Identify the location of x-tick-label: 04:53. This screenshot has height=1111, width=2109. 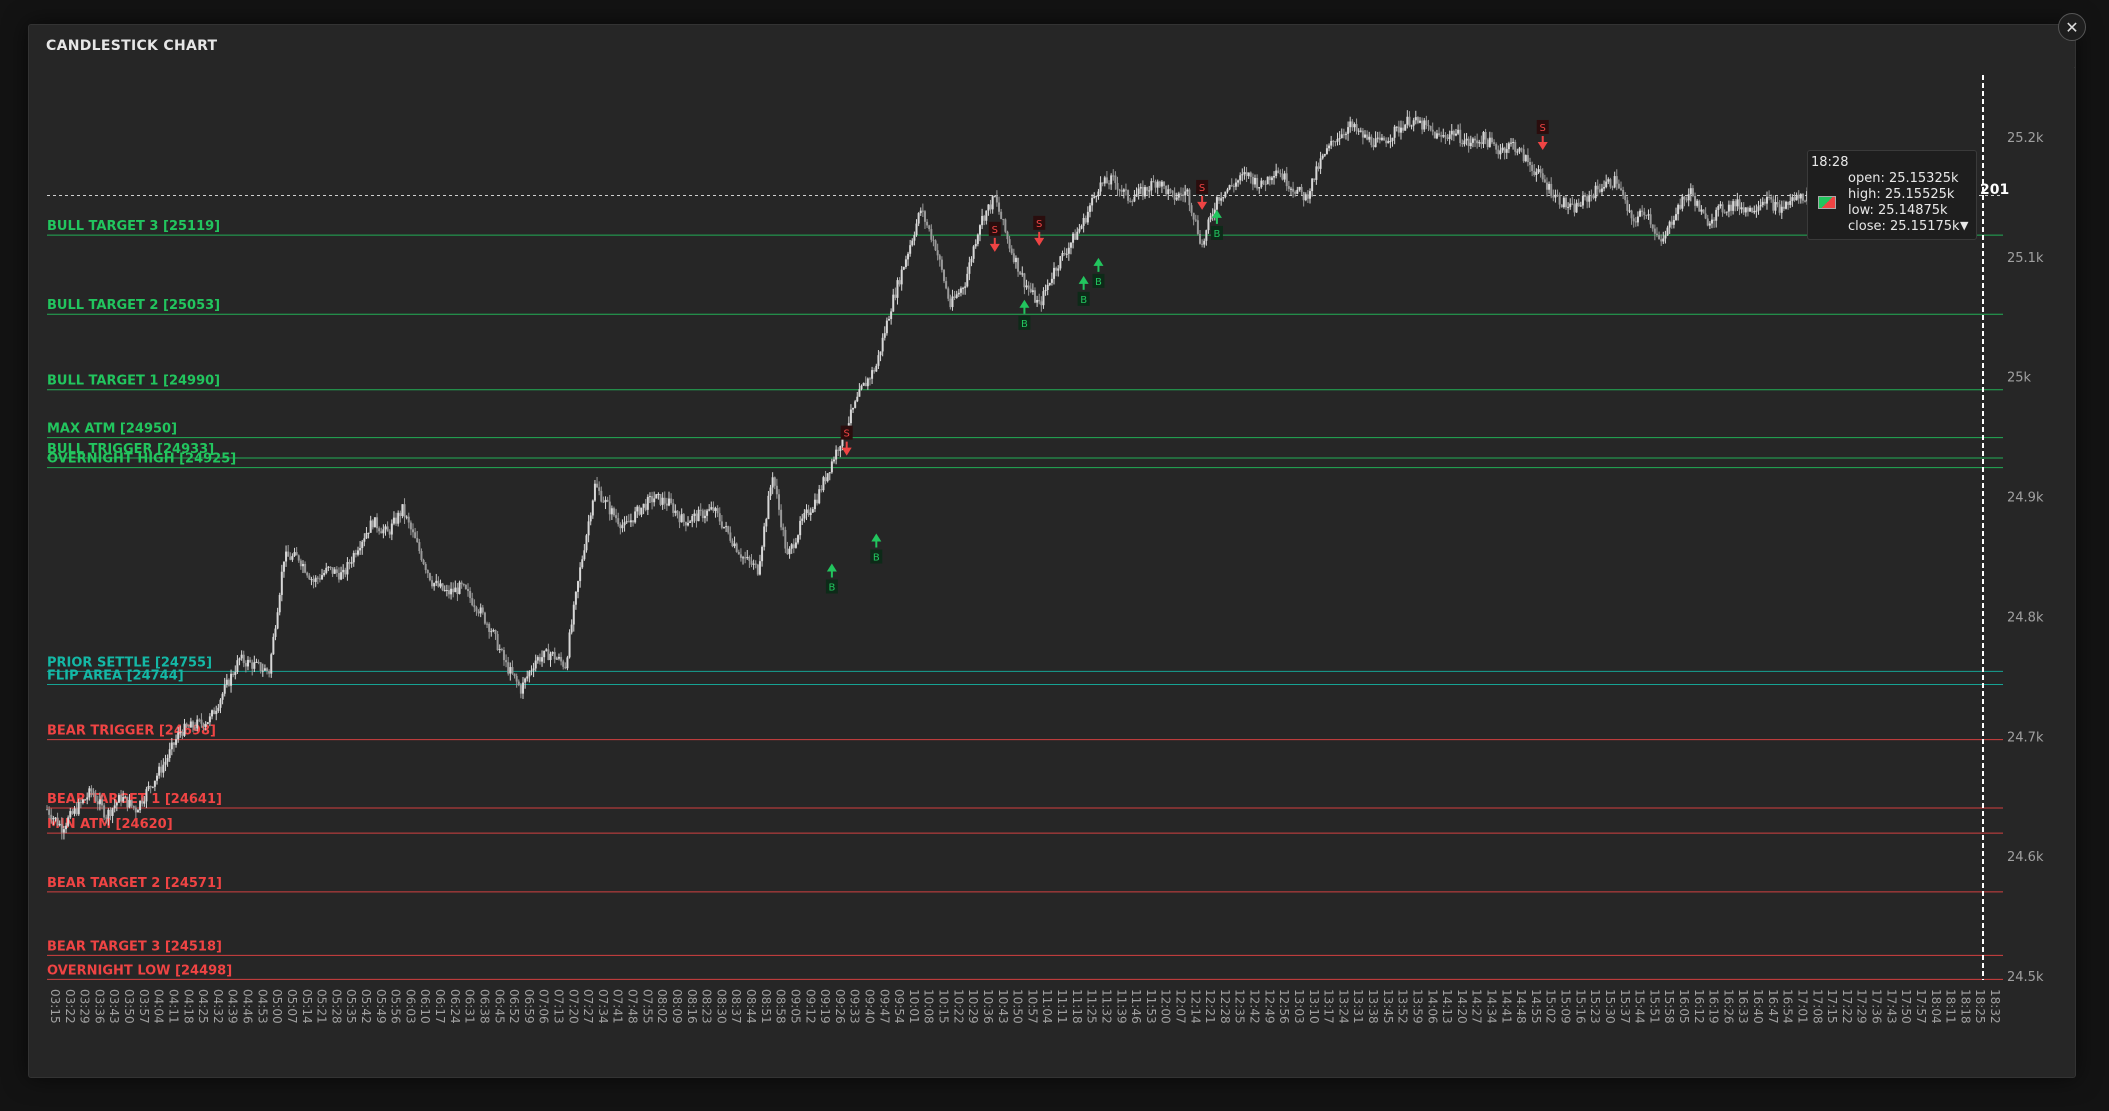
(262, 1006).